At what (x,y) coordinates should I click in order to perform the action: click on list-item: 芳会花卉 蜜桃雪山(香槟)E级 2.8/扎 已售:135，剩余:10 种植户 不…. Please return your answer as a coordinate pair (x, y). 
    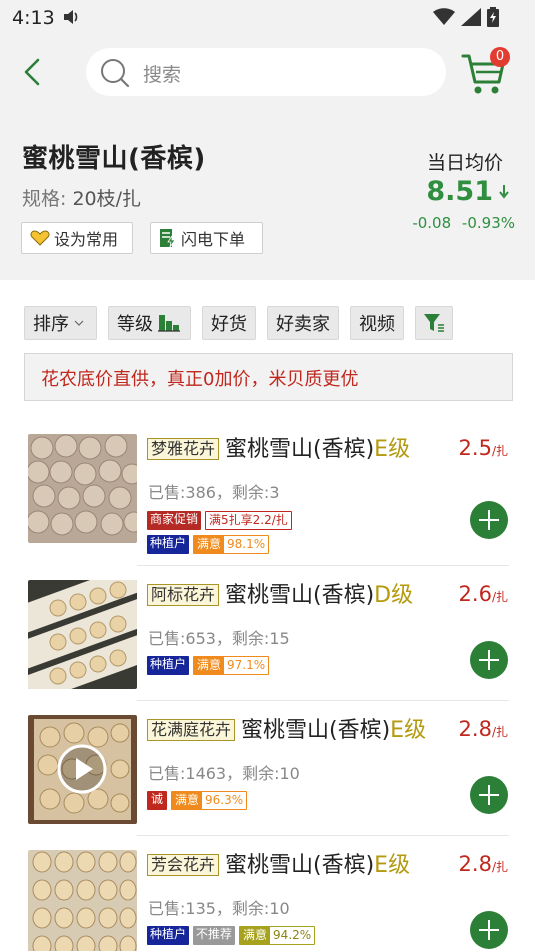
    Looking at the image, I should click on (267, 895).